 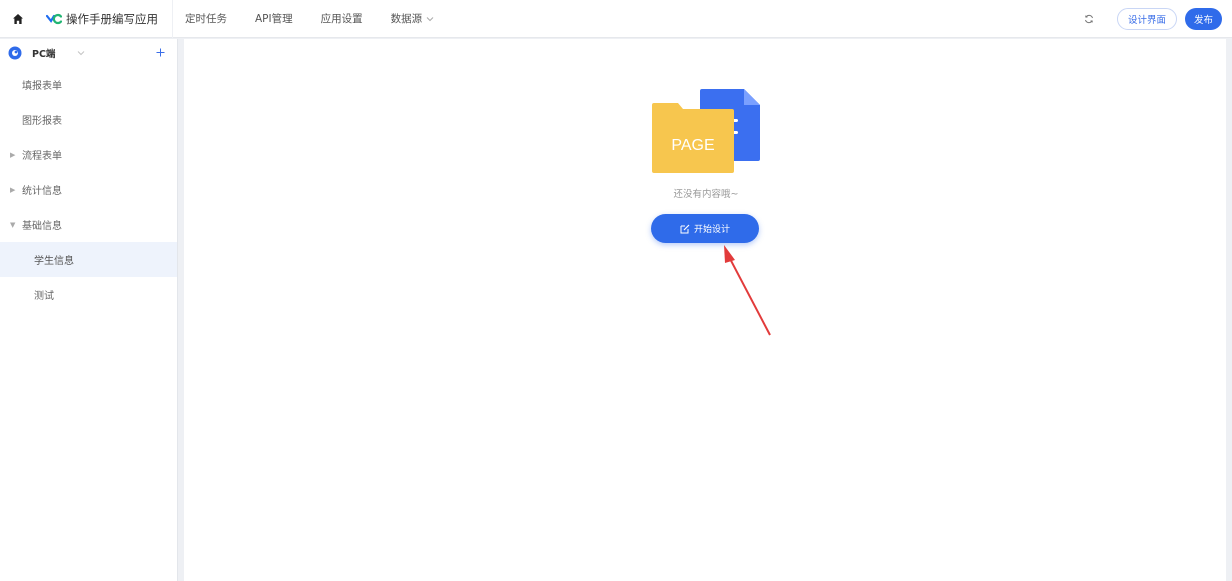 I want to click on start-design-button: 开始设计, so click(x=705, y=228).